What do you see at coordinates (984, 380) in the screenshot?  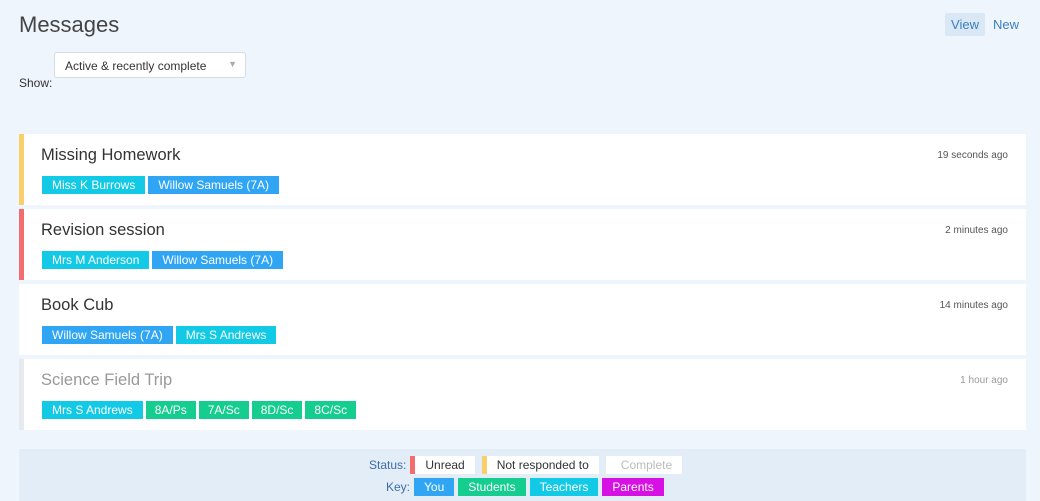 I see `message-time: 1 hour ago` at bounding box center [984, 380].